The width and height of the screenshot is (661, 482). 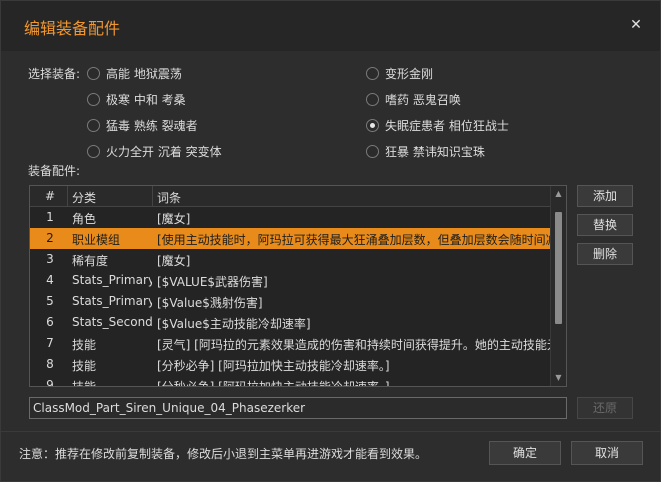 What do you see at coordinates (50, 322) in the screenshot?
I see `row-number-cell: 6` at bounding box center [50, 322].